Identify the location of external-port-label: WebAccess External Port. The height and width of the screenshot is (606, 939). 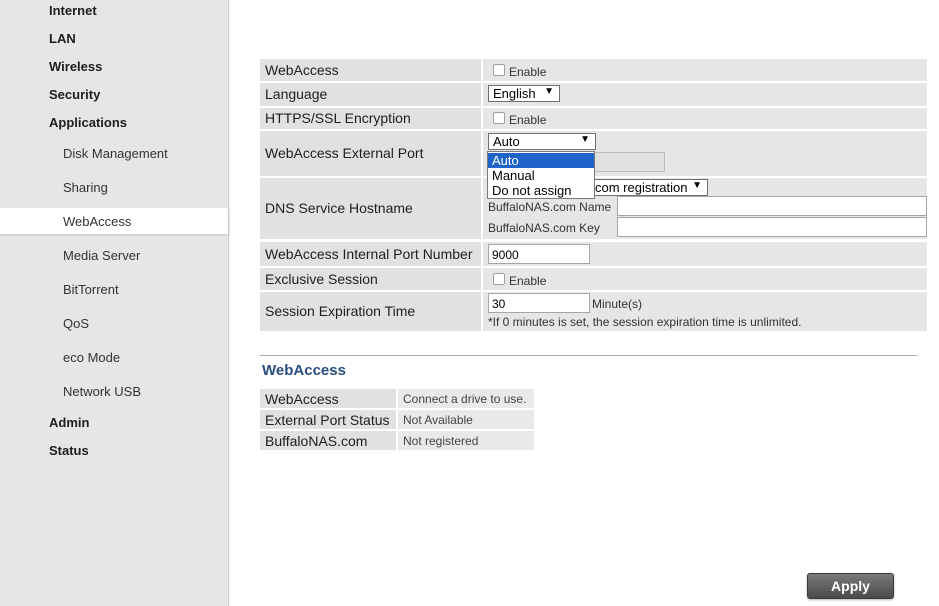
(344, 153).